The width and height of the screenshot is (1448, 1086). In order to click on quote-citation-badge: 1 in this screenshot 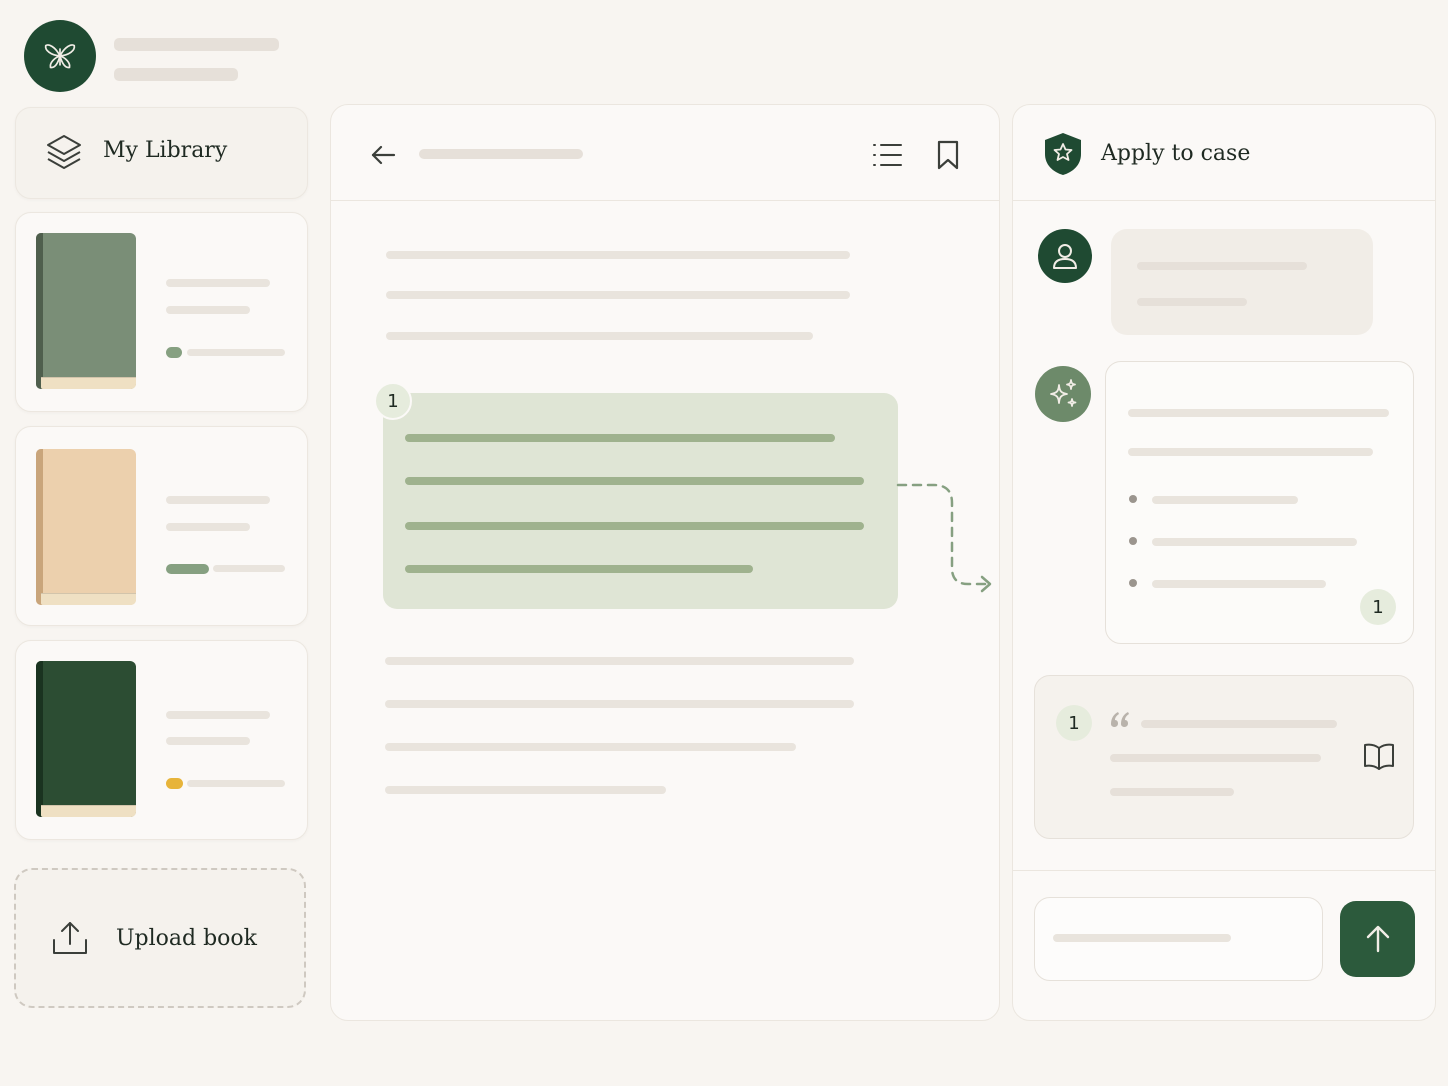, I will do `click(1074, 723)`.